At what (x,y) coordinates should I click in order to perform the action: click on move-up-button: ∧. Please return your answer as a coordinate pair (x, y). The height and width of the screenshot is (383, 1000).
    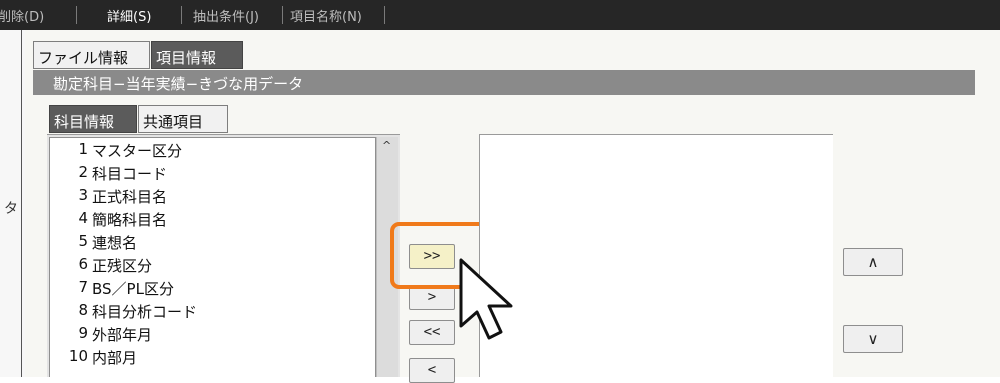
    Looking at the image, I should click on (873, 262).